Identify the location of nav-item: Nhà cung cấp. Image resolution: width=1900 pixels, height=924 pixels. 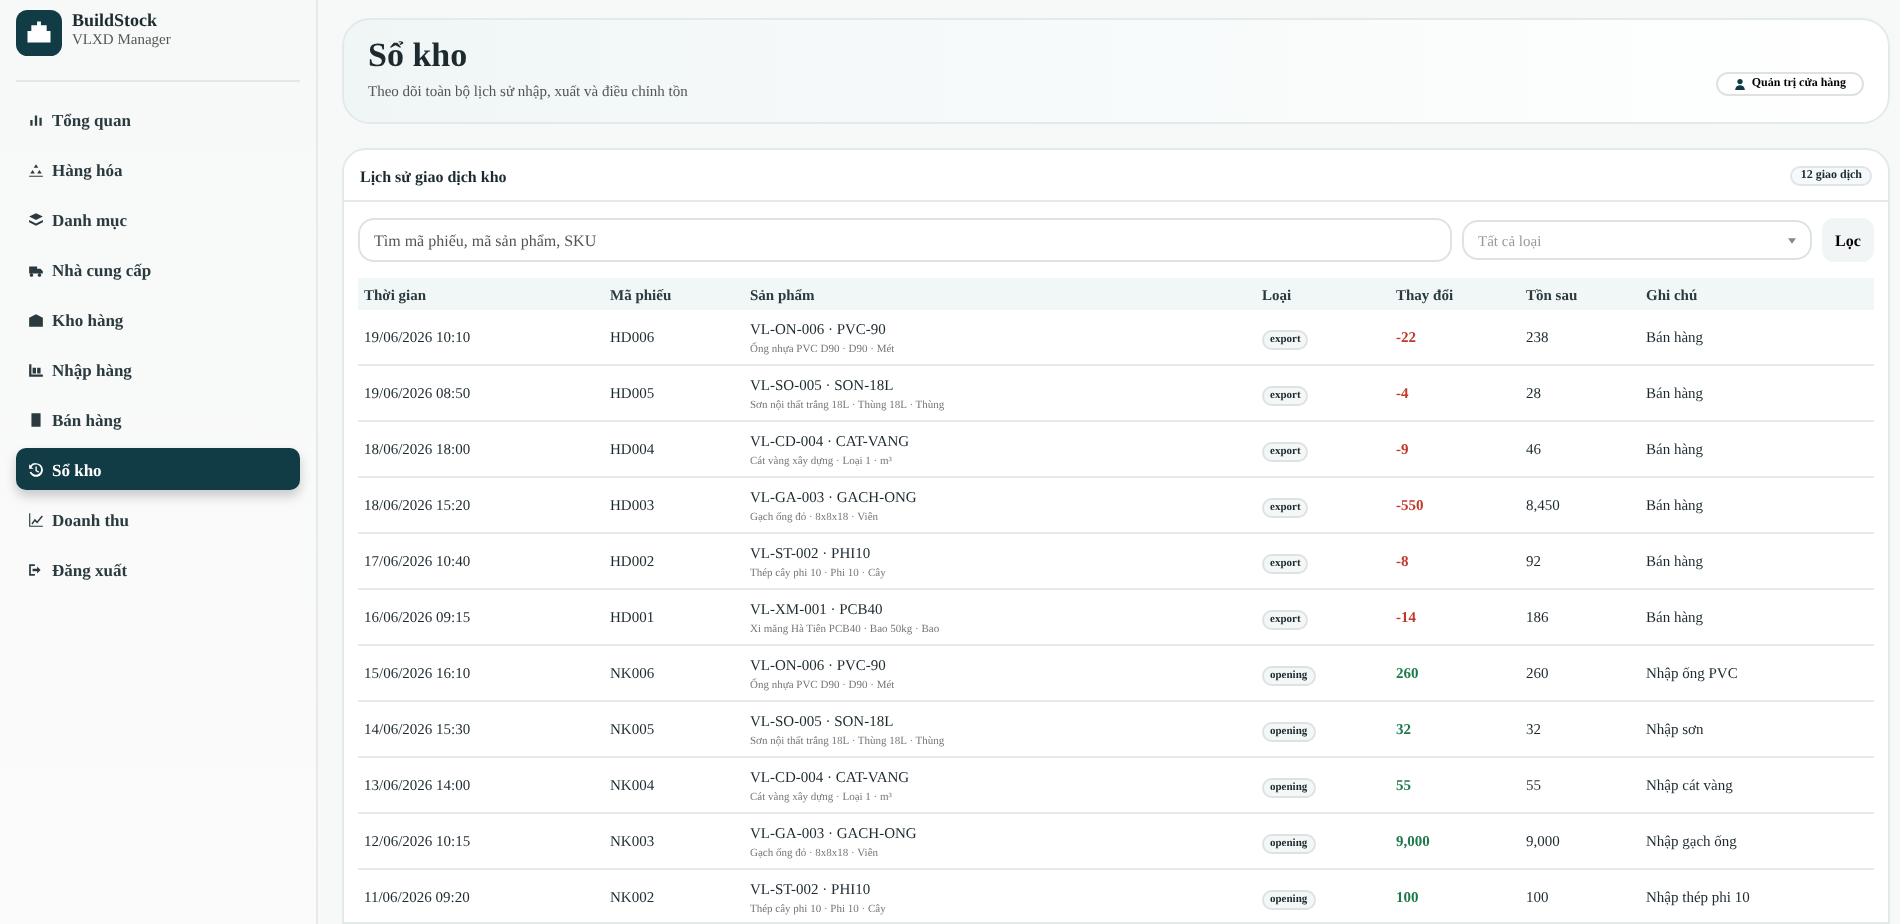
(158, 269).